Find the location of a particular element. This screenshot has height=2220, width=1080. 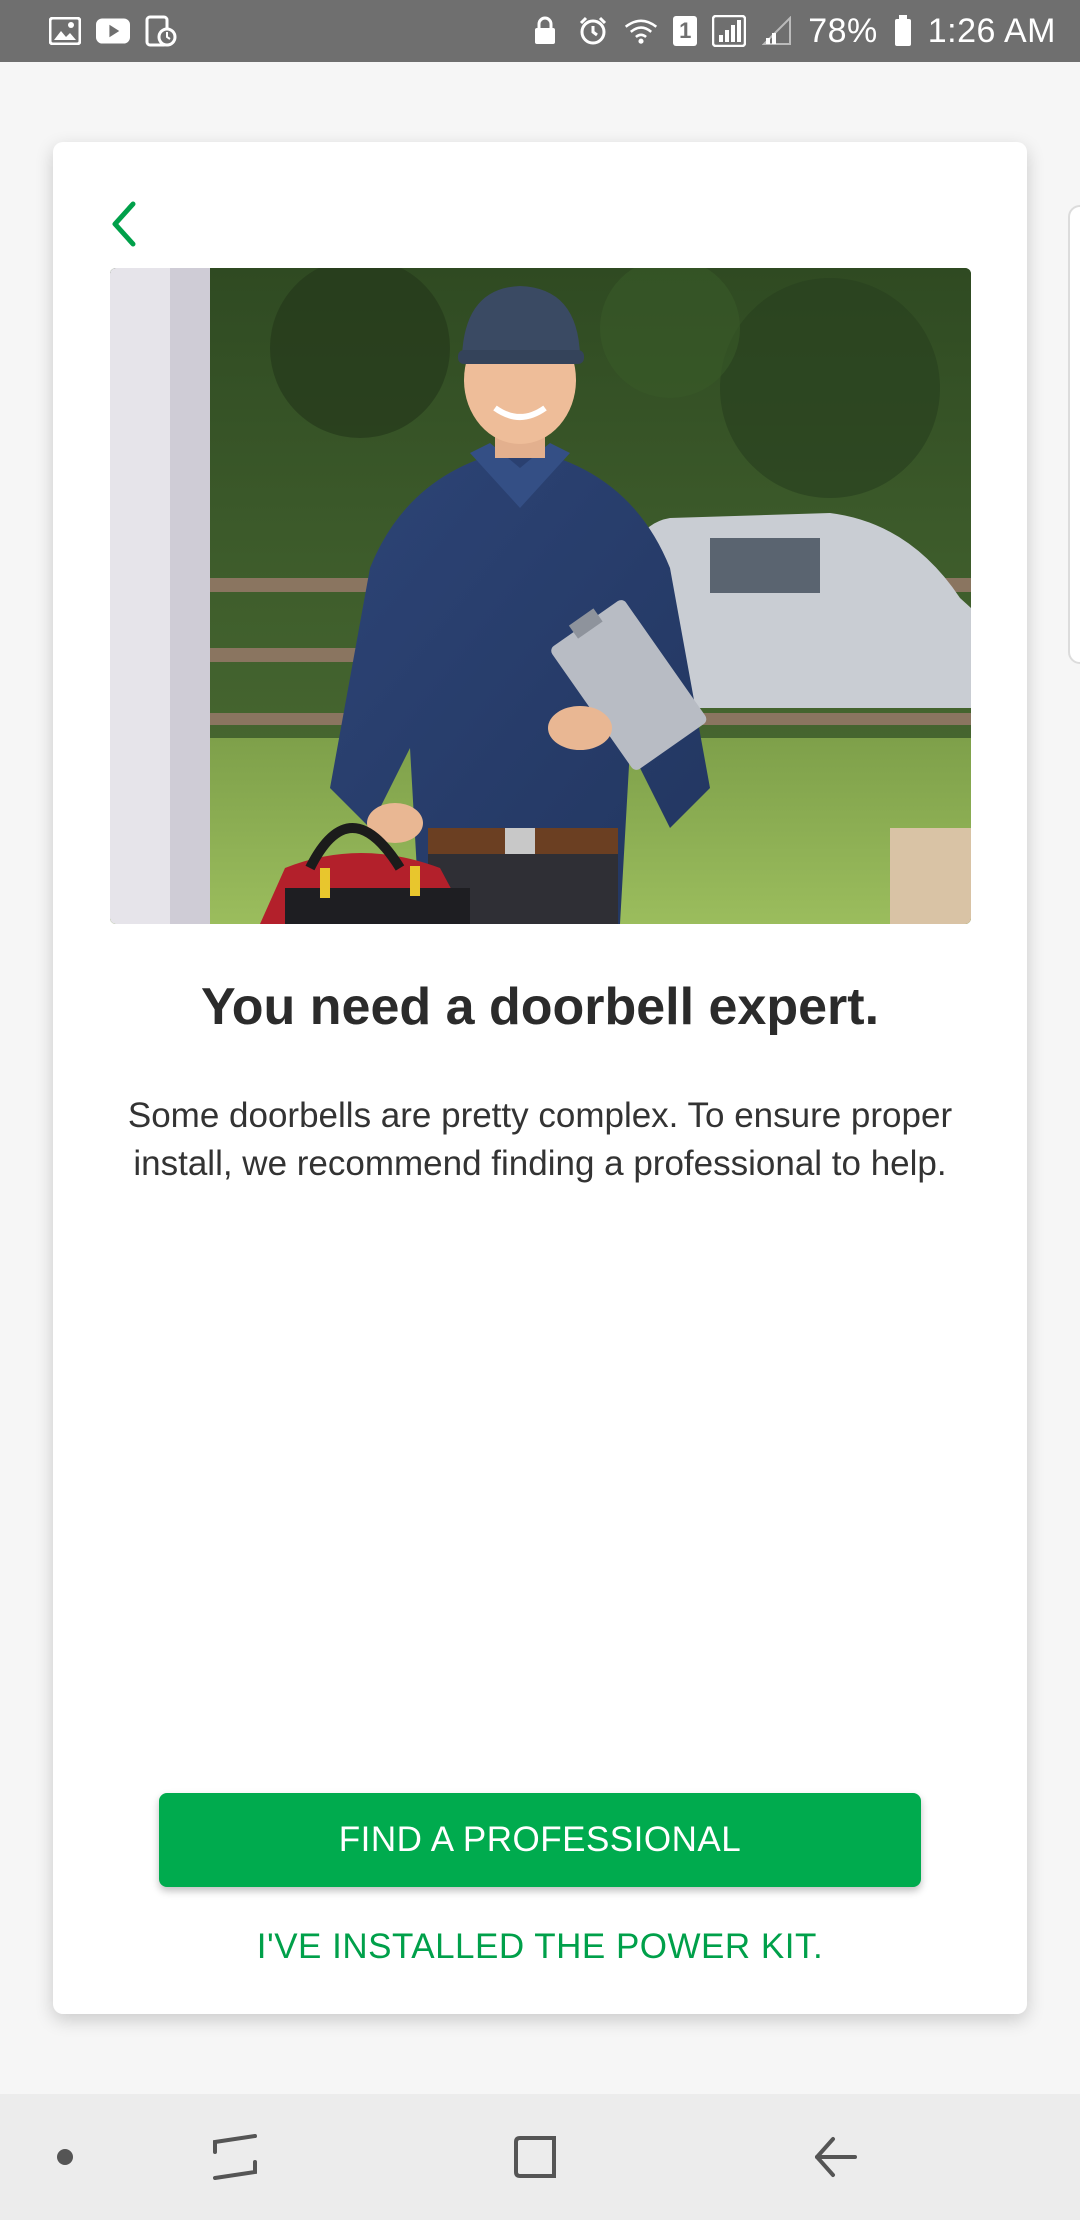

recents-icon is located at coordinates (235, 2157).